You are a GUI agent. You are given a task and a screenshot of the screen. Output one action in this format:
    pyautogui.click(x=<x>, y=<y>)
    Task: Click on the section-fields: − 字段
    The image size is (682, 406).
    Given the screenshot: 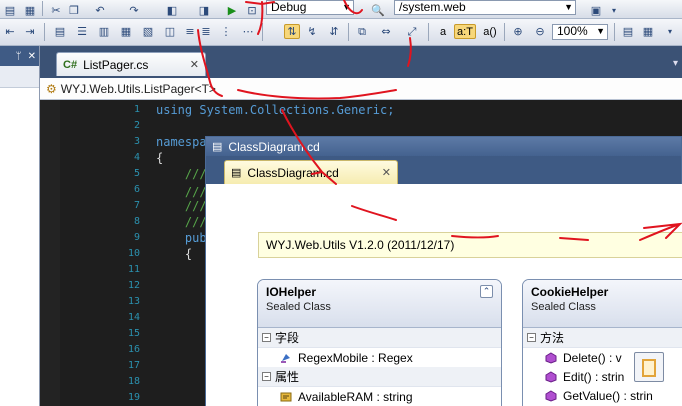 What is the action you would take?
    pyautogui.click(x=379, y=338)
    